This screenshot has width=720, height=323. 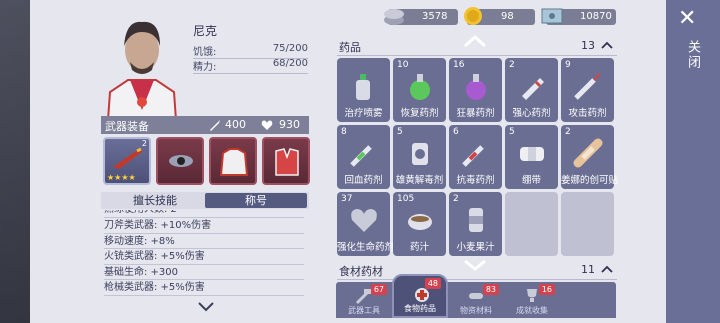 I want to click on weapons-title: 武器装备, so click(x=127, y=126).